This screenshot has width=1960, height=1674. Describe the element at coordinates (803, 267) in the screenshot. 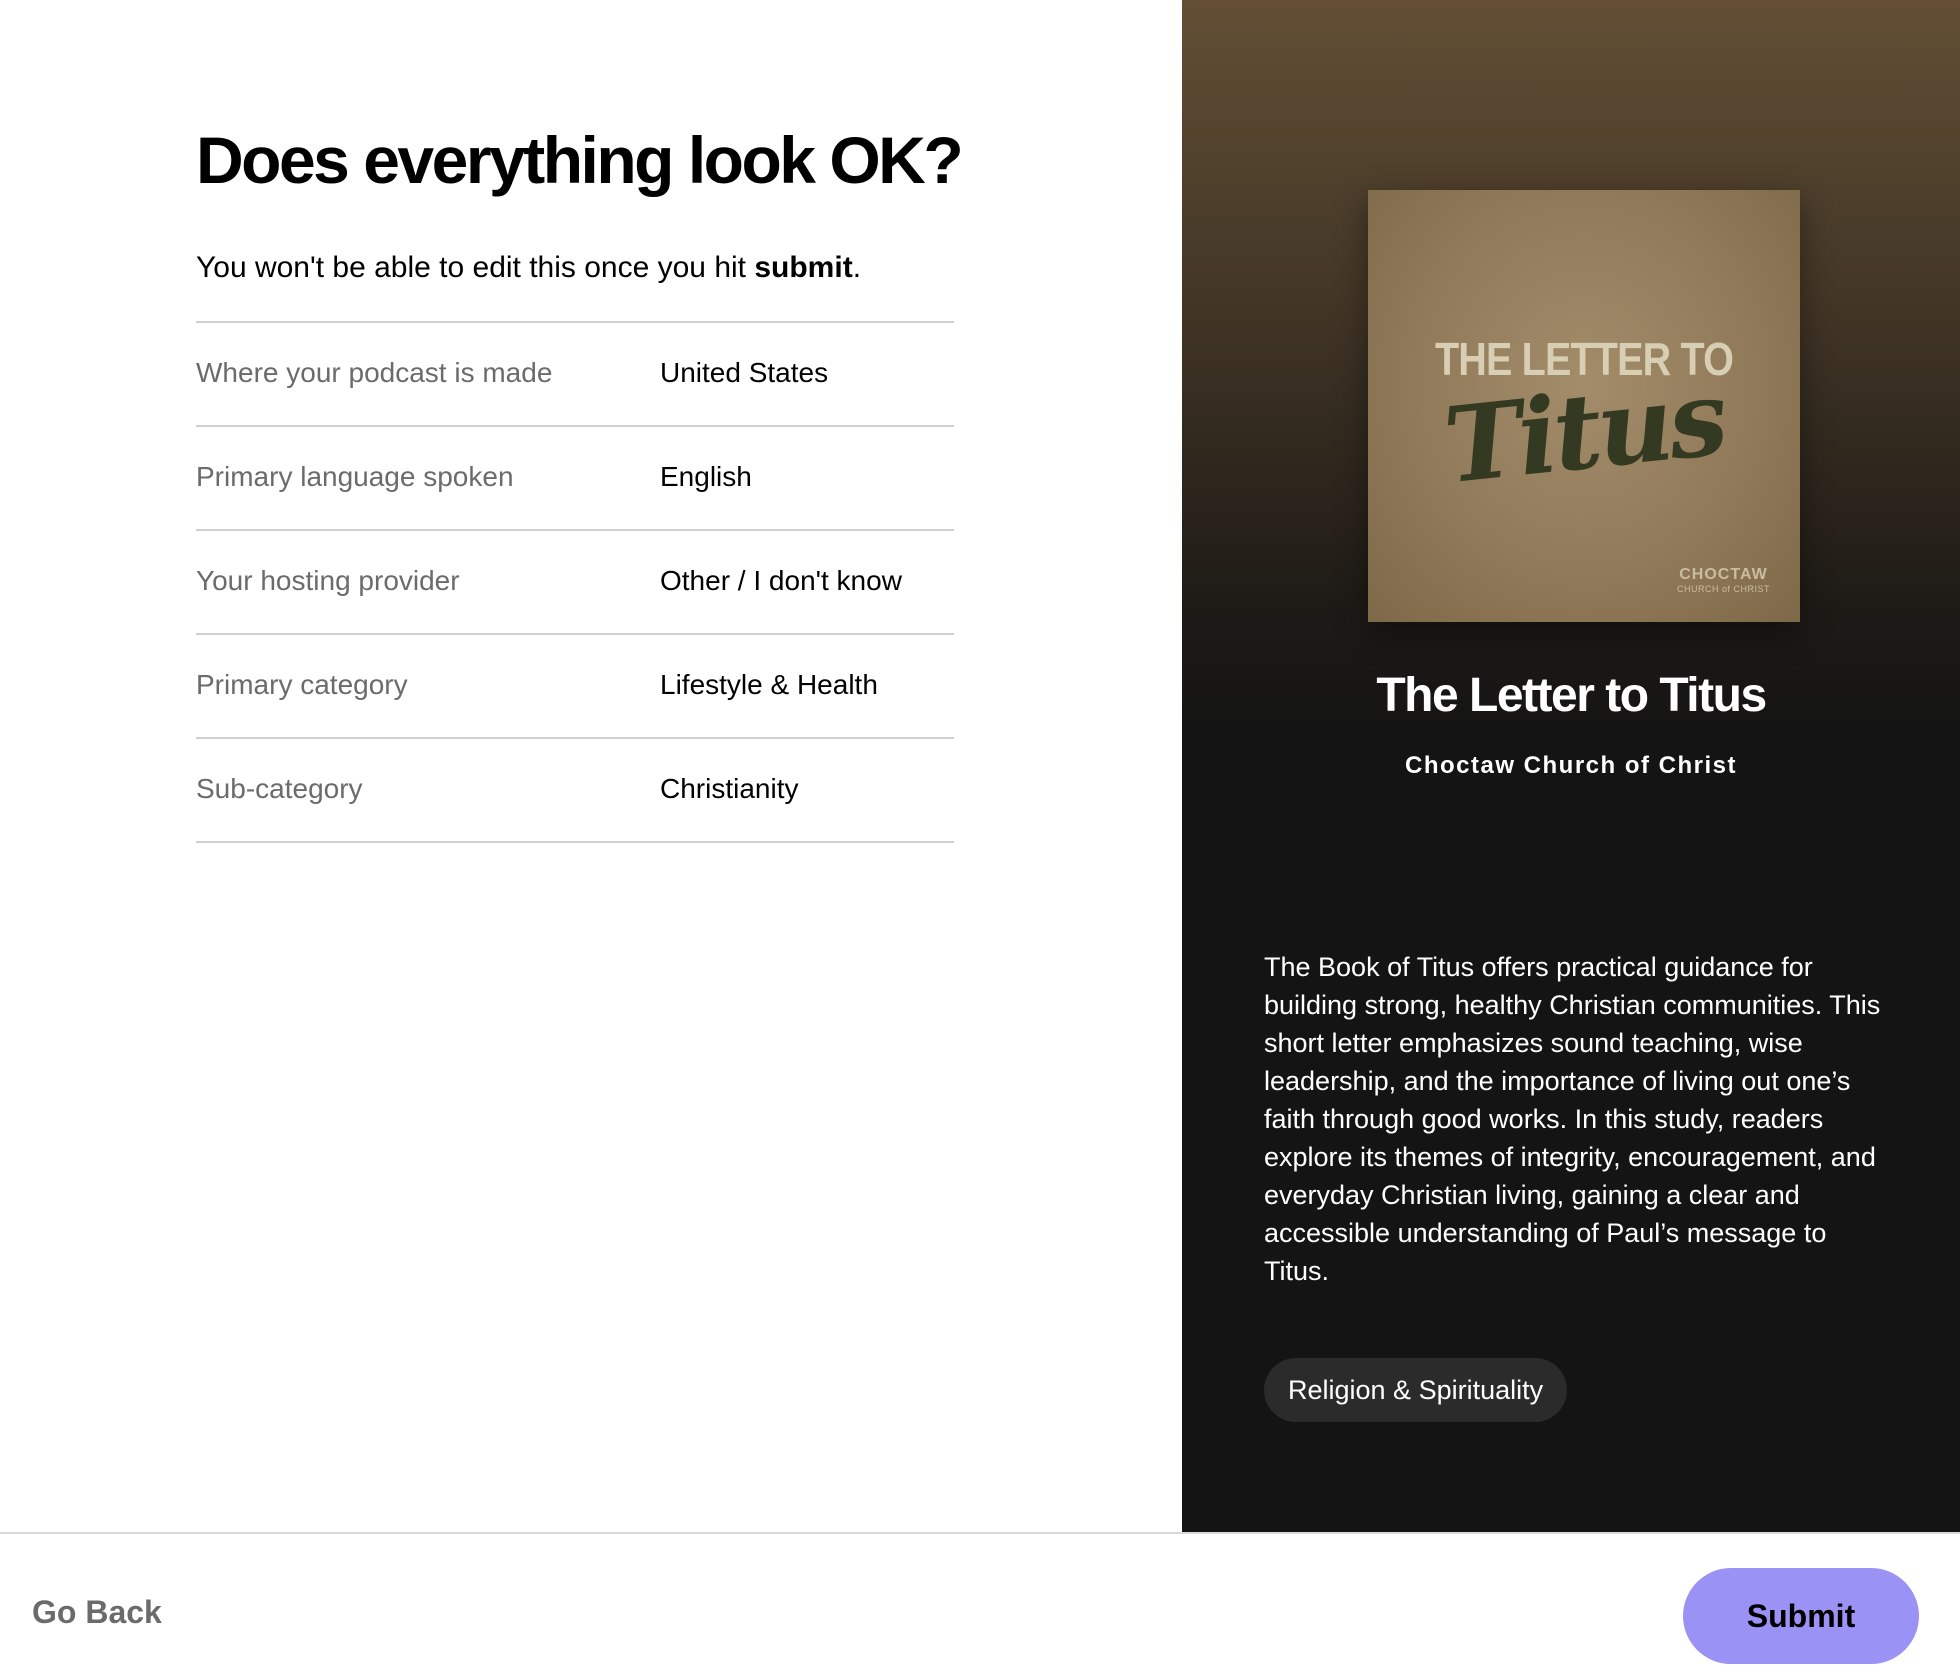

I see `subtitle-emphasis: submit` at that location.